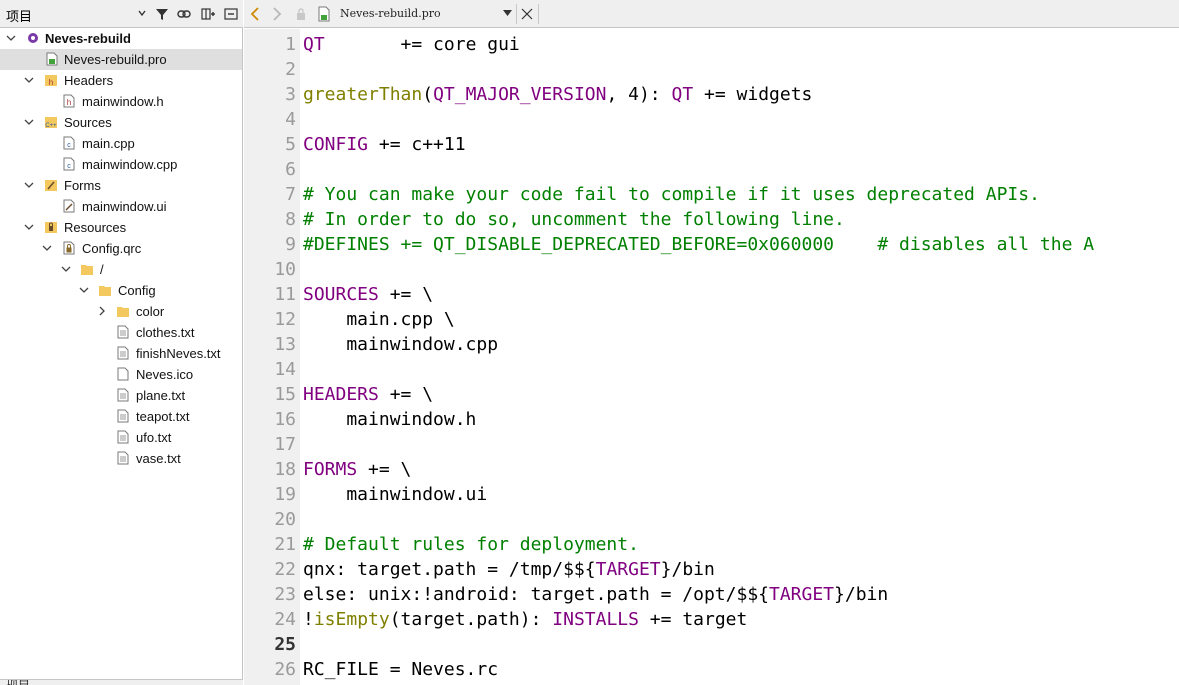 The width and height of the screenshot is (1179, 685). I want to click on tree-item-label: Resources, so click(95, 227).